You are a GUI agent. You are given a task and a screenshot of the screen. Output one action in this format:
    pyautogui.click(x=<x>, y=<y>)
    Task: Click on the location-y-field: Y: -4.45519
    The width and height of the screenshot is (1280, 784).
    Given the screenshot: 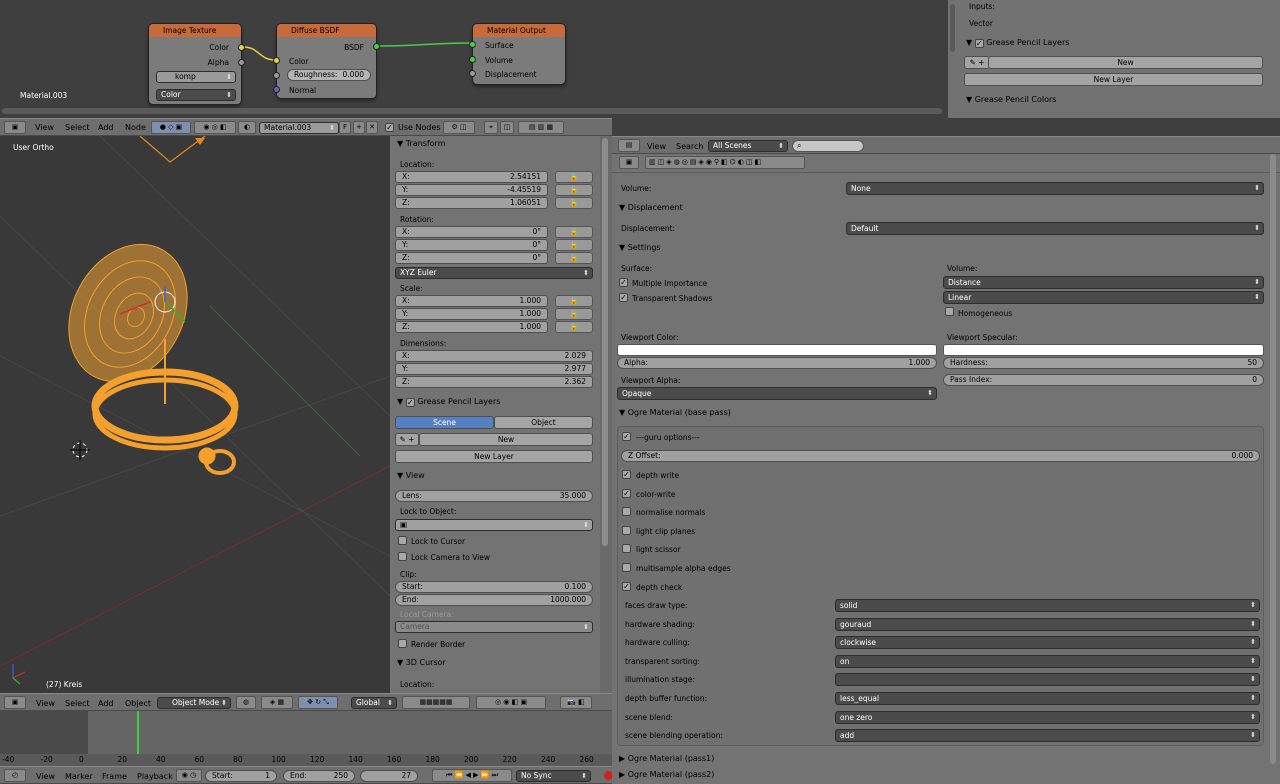 What is the action you would take?
    pyautogui.click(x=471, y=190)
    